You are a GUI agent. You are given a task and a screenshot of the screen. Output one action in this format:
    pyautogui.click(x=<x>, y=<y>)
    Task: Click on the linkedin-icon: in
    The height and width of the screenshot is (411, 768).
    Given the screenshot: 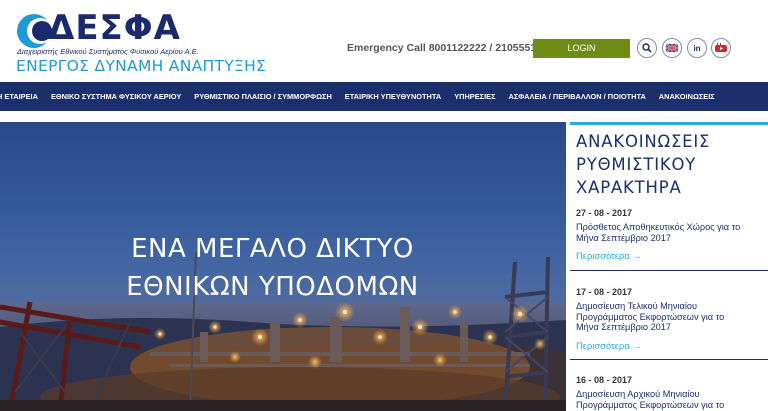 What is the action you would take?
    pyautogui.click(x=697, y=48)
    